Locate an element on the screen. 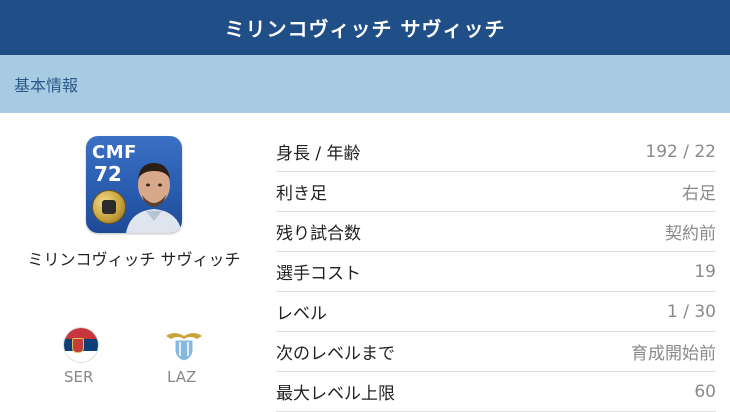 The height and width of the screenshot is (412, 730). gold-medal-icon is located at coordinates (109, 207).